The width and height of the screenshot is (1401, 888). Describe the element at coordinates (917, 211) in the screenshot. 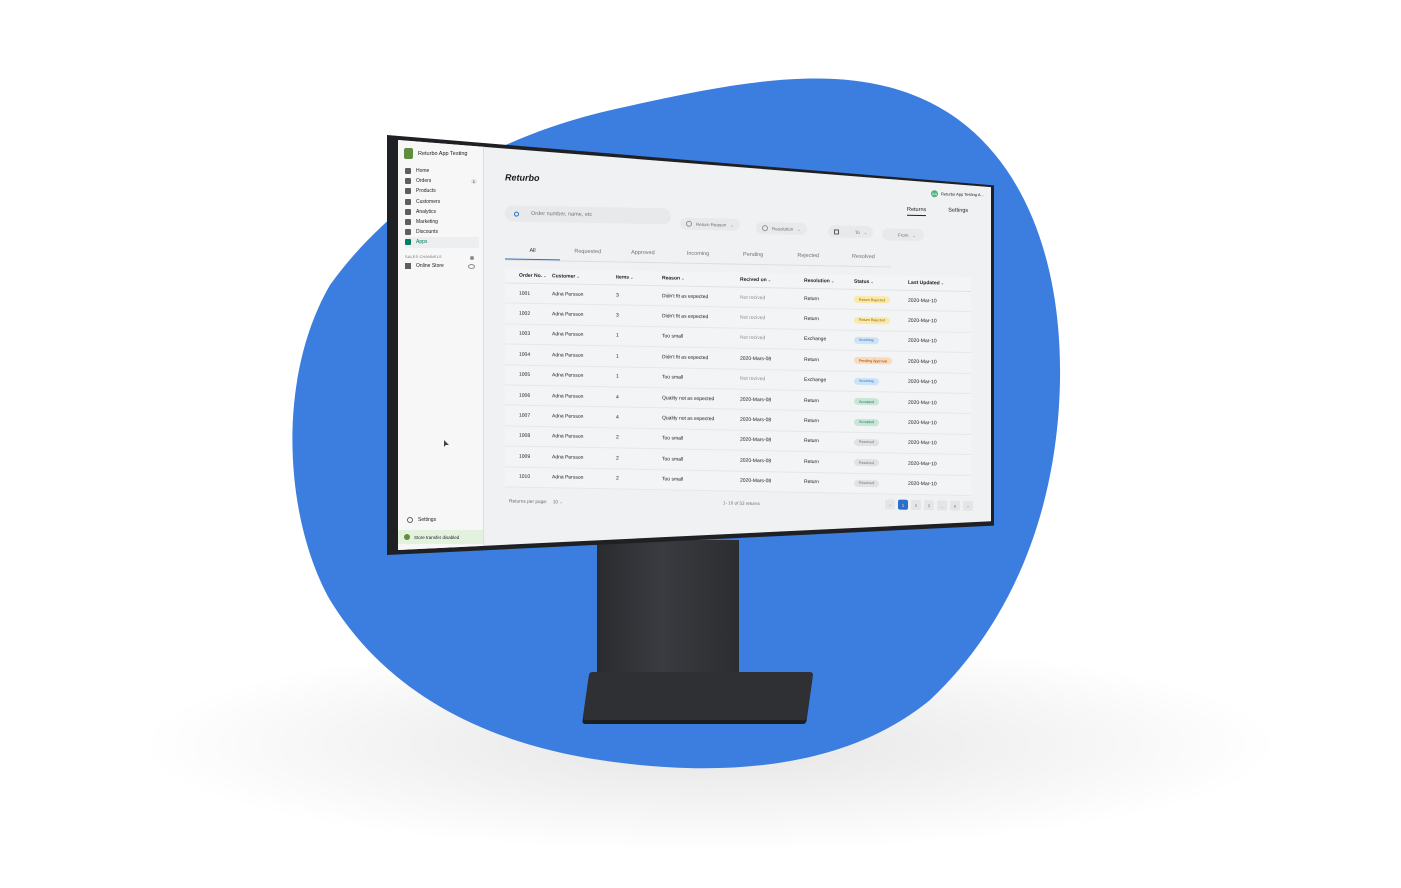

I see `tab-returns: Returns` at that location.